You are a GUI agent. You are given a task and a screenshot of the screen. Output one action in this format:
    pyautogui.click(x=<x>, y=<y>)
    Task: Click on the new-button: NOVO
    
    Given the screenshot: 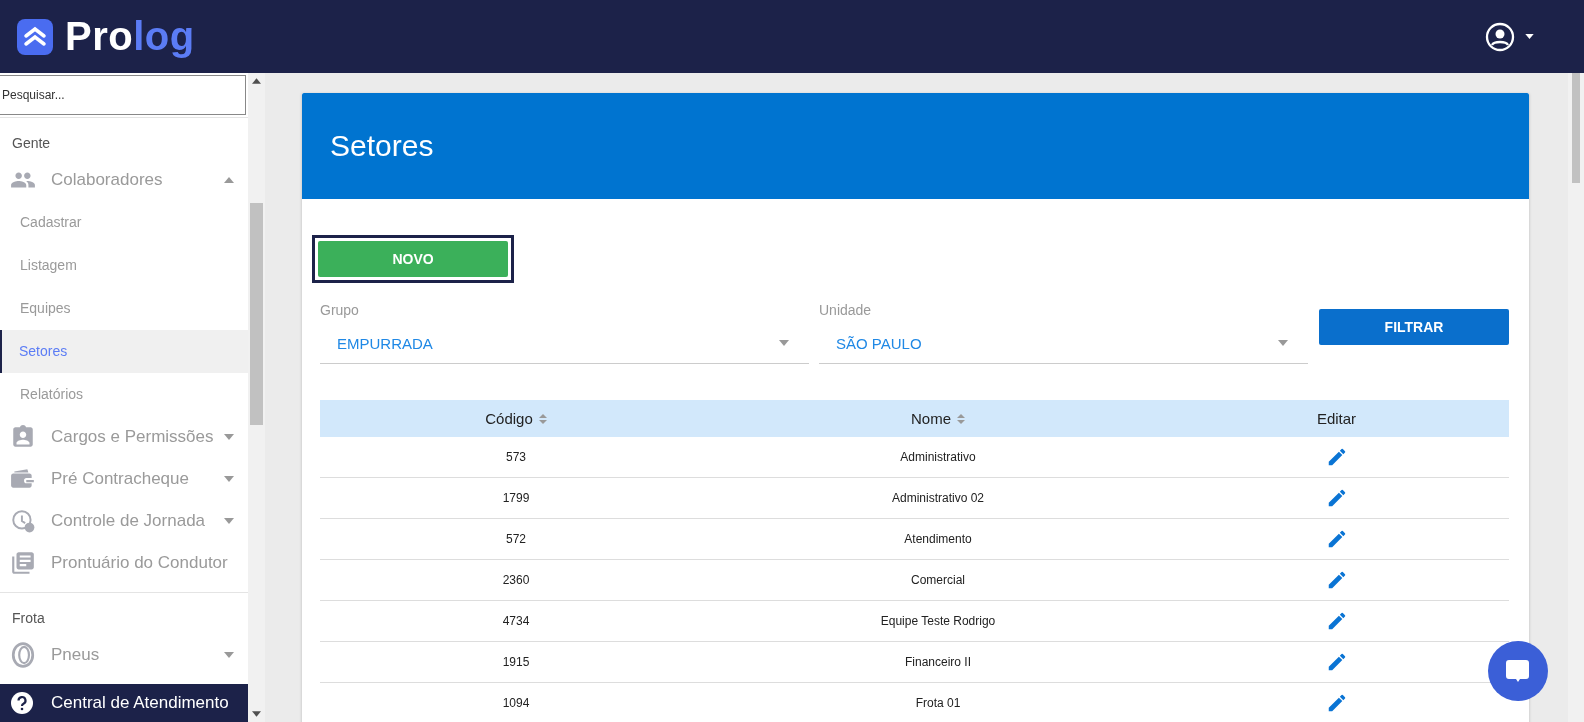 What is the action you would take?
    pyautogui.click(x=413, y=259)
    